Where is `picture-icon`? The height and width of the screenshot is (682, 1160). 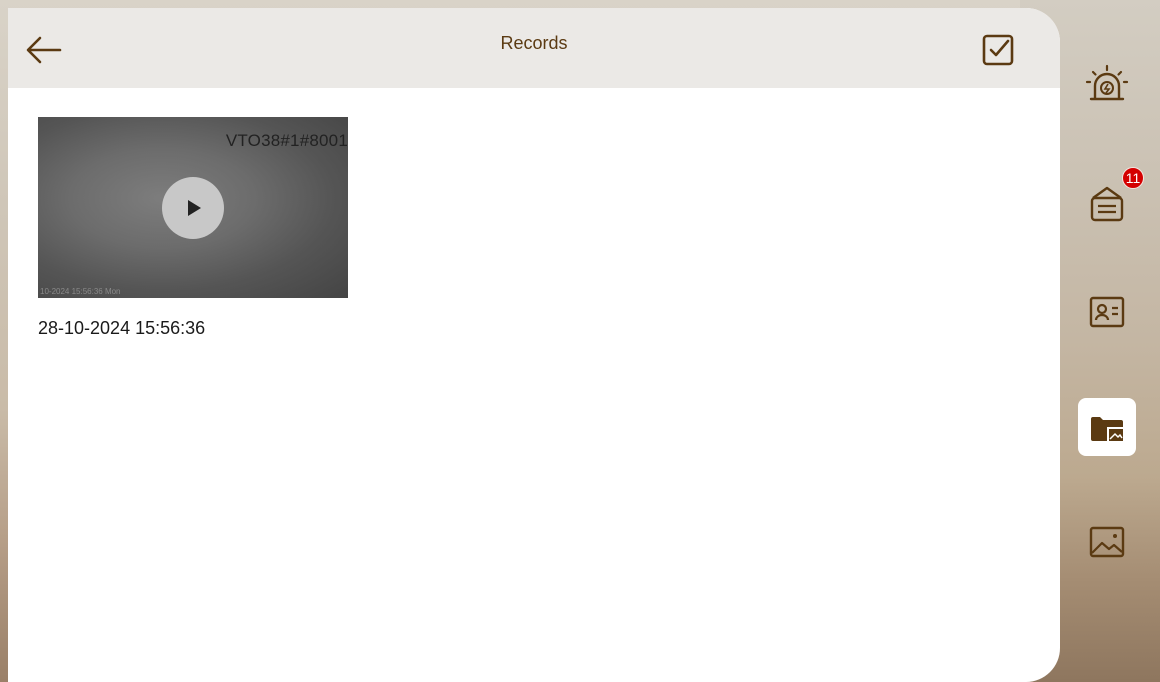 picture-icon is located at coordinates (1107, 542).